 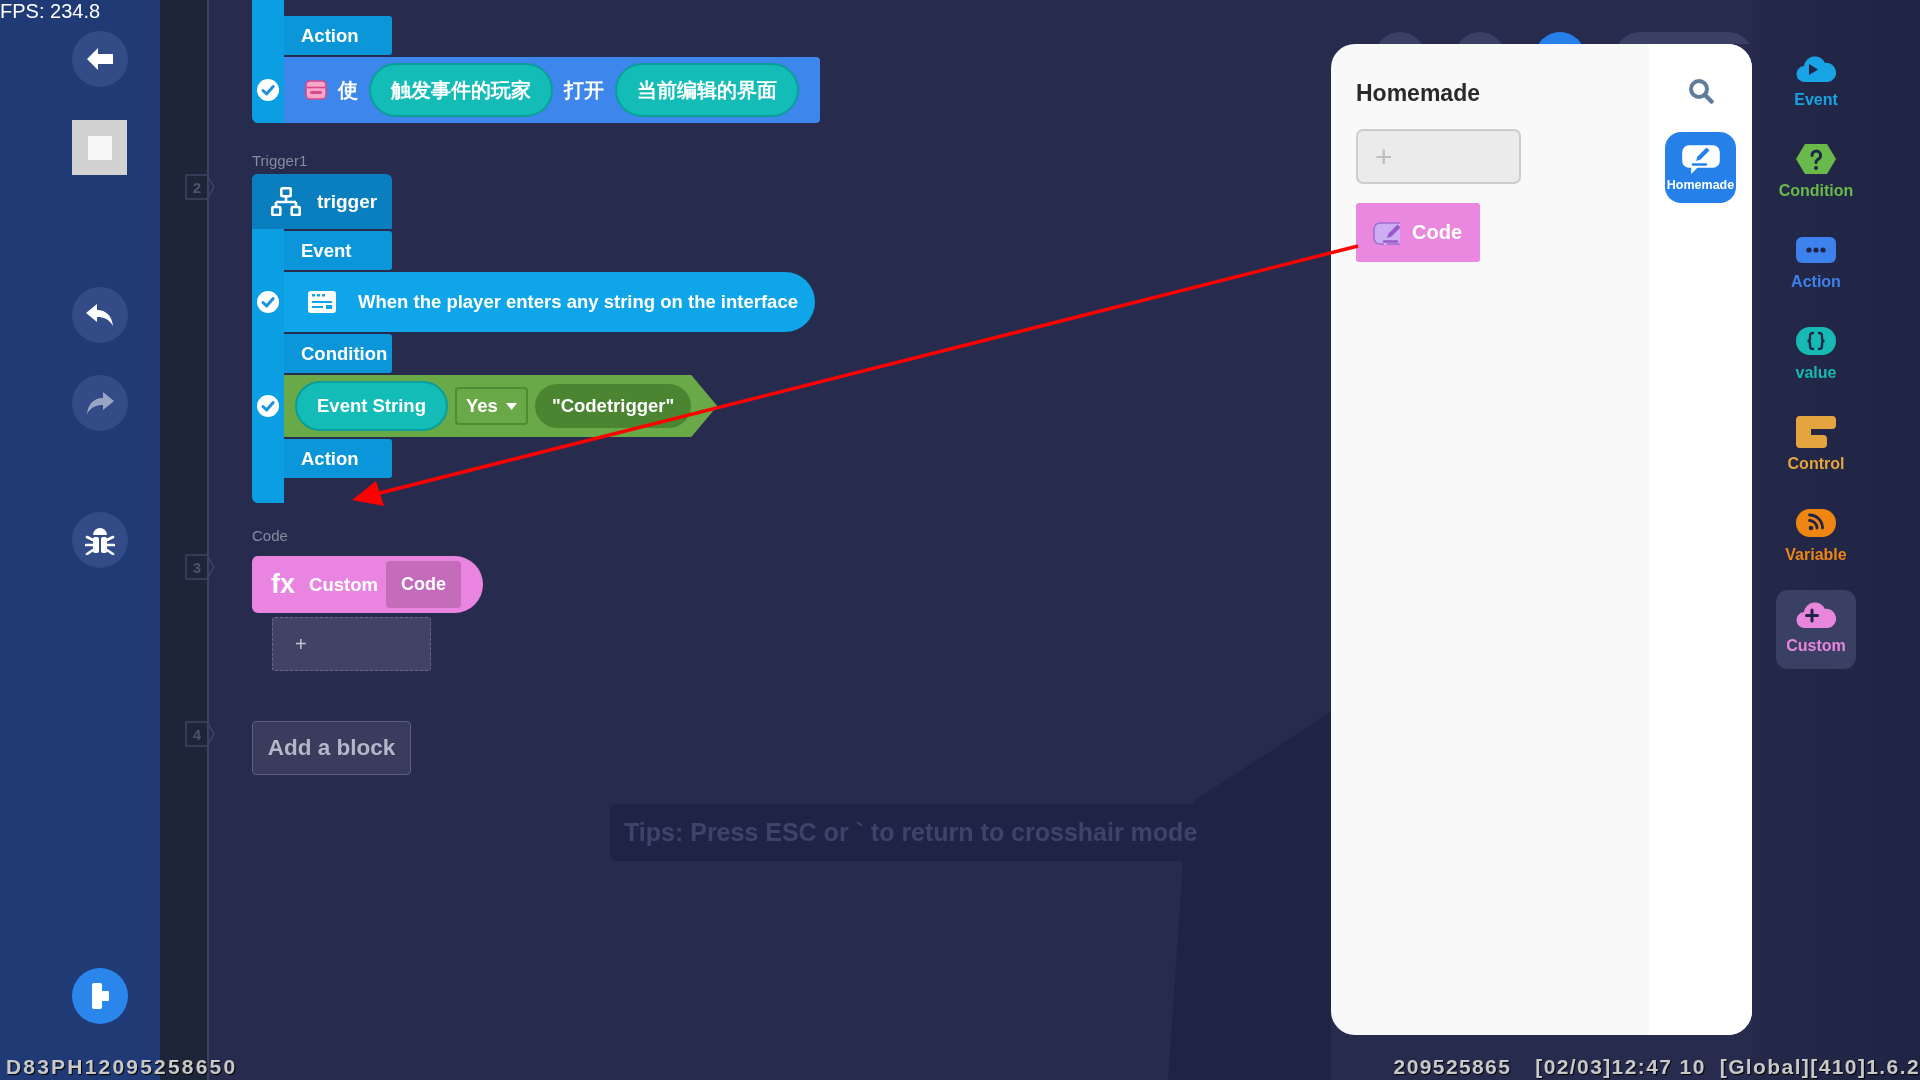 I want to click on status-text: 209525865, so click(x=1452, y=1067).